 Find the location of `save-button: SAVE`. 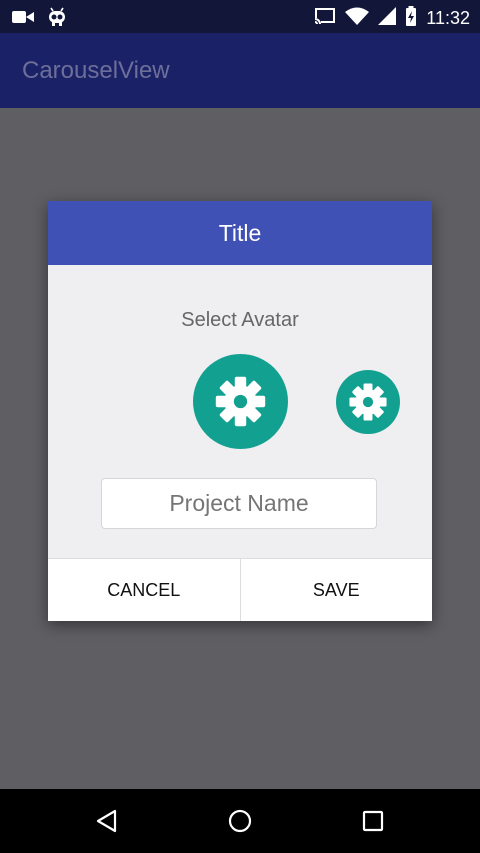

save-button: SAVE is located at coordinates (337, 590).